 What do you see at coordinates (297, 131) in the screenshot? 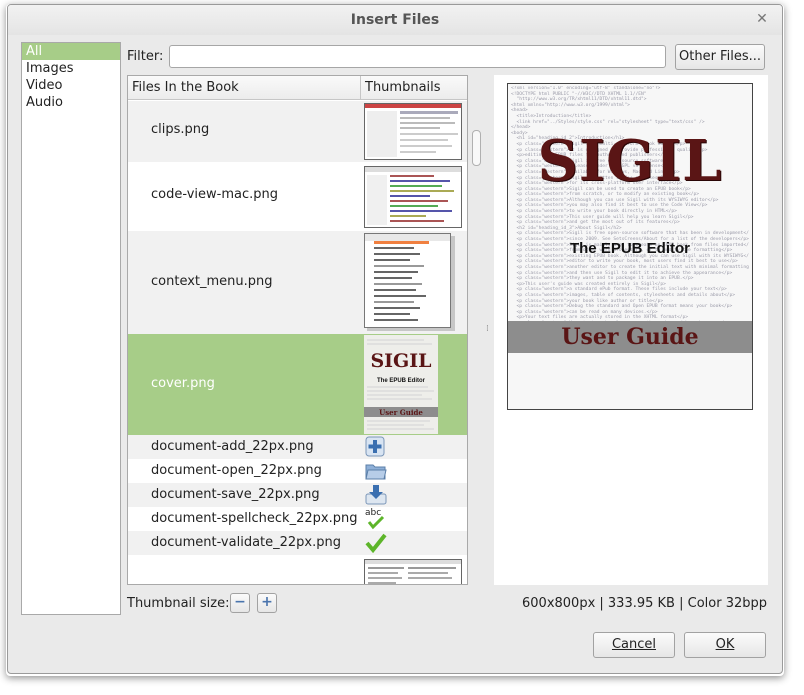
I see `table-row: clips.png` at bounding box center [297, 131].